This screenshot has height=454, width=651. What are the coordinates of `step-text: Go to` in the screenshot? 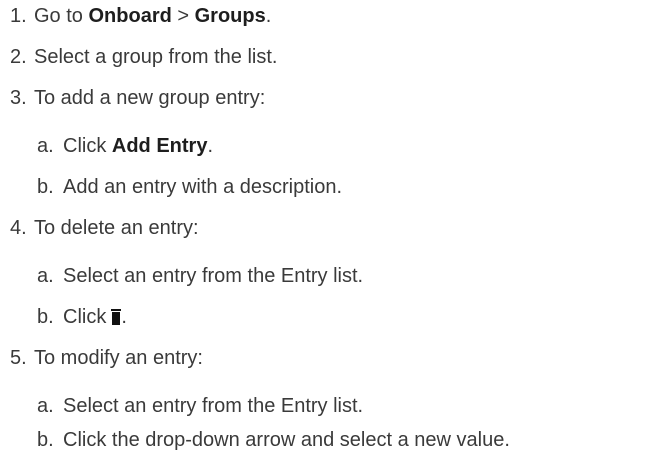 It's located at (61, 16).